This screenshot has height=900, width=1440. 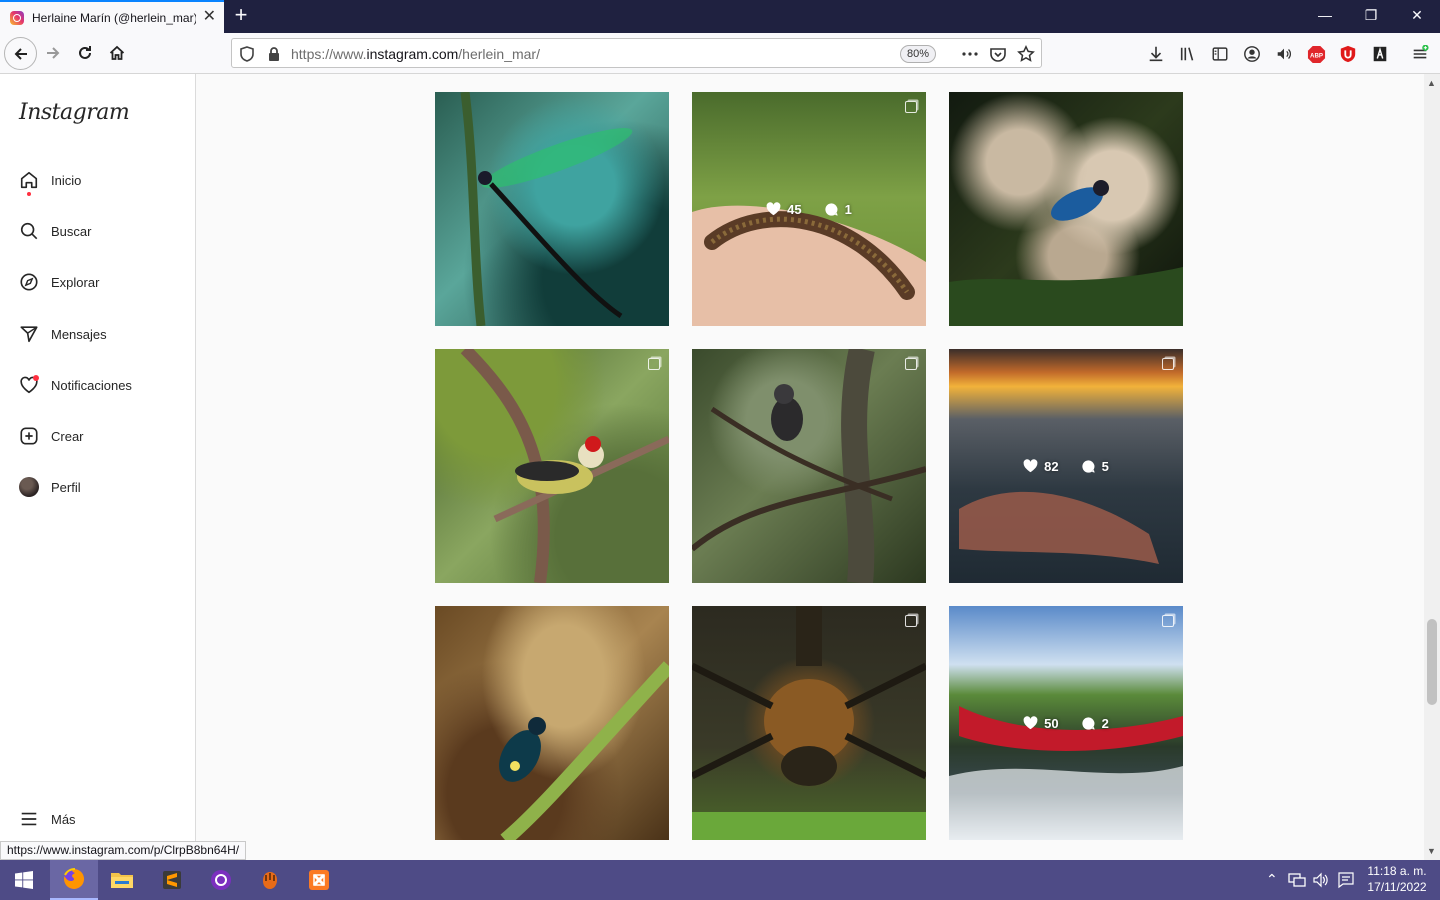 What do you see at coordinates (1272, 879) in the screenshot?
I see `tray-chevron-up-icon: ⌃` at bounding box center [1272, 879].